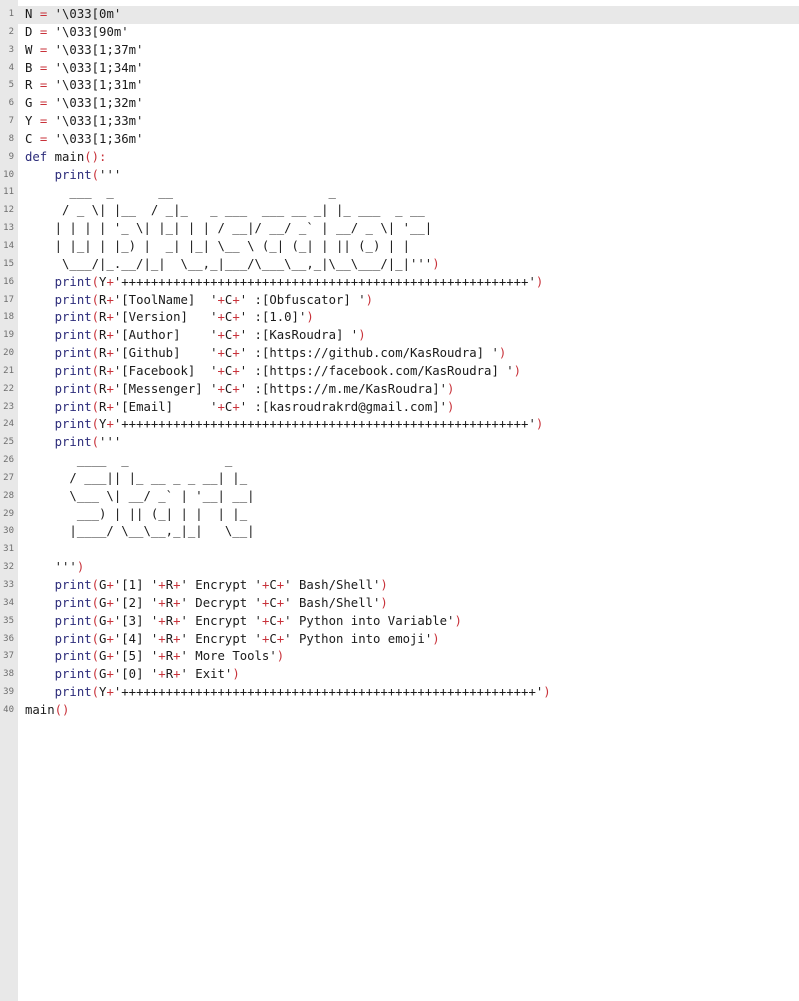  What do you see at coordinates (399, 158) in the screenshot?
I see `code-line: 9 def main():` at bounding box center [399, 158].